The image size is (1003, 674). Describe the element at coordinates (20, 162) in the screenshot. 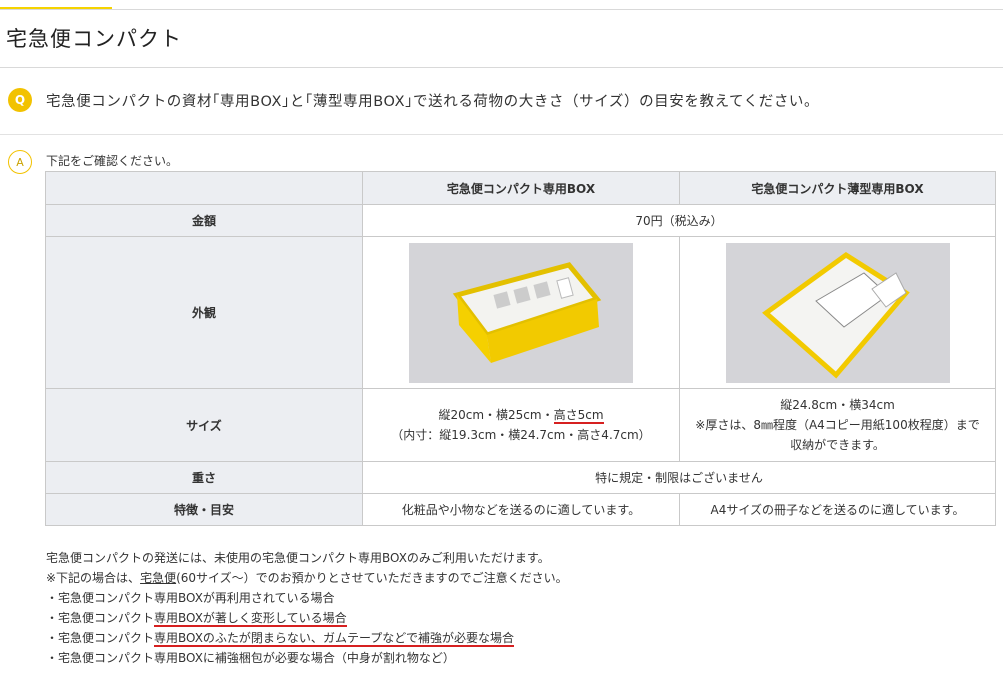

I see `answer-badge: A` at that location.